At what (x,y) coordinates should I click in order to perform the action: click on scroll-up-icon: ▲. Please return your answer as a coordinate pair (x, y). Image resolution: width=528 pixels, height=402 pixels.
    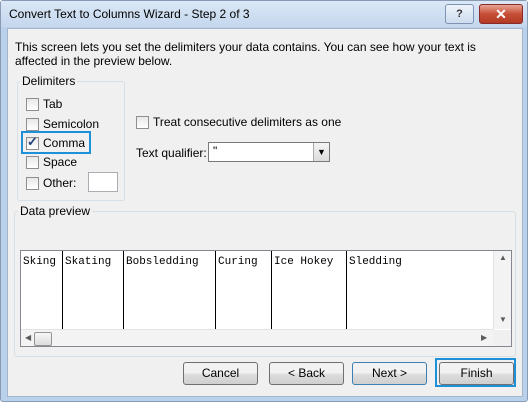
    Looking at the image, I should click on (503, 257).